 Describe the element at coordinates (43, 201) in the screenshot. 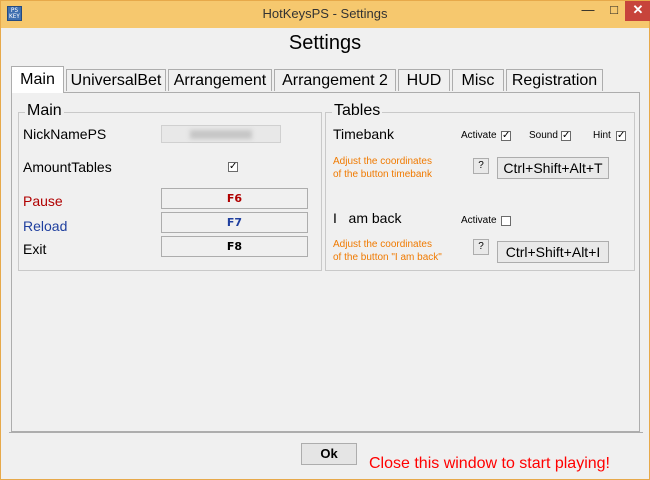

I see `pause-label: Pause` at that location.